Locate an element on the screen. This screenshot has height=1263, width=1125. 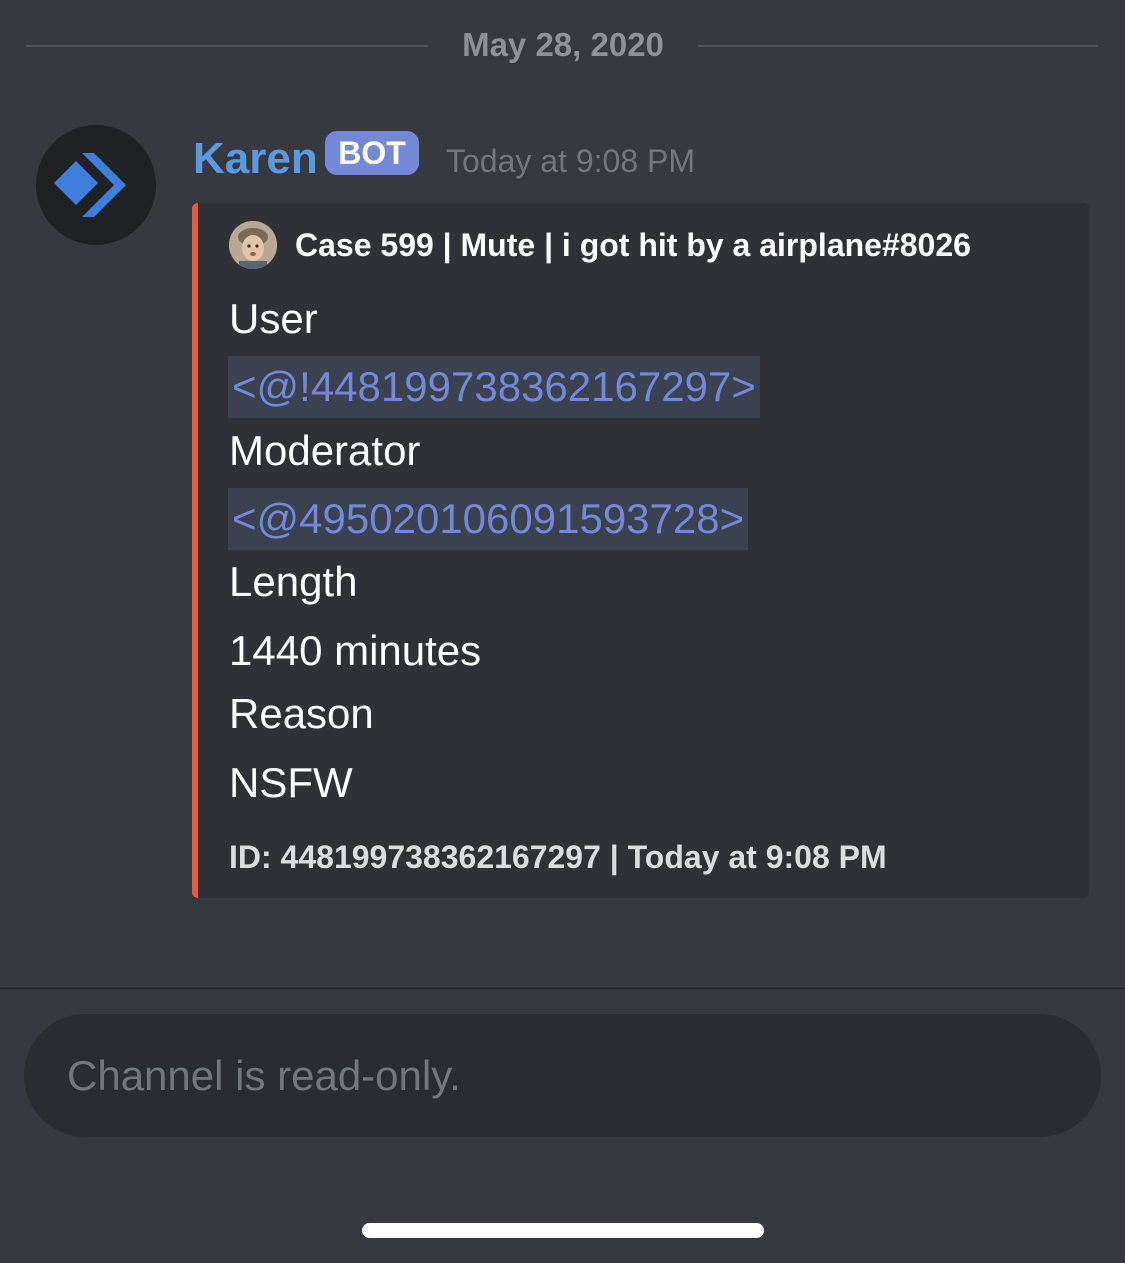
field-name-length: Length is located at coordinates (293, 581).